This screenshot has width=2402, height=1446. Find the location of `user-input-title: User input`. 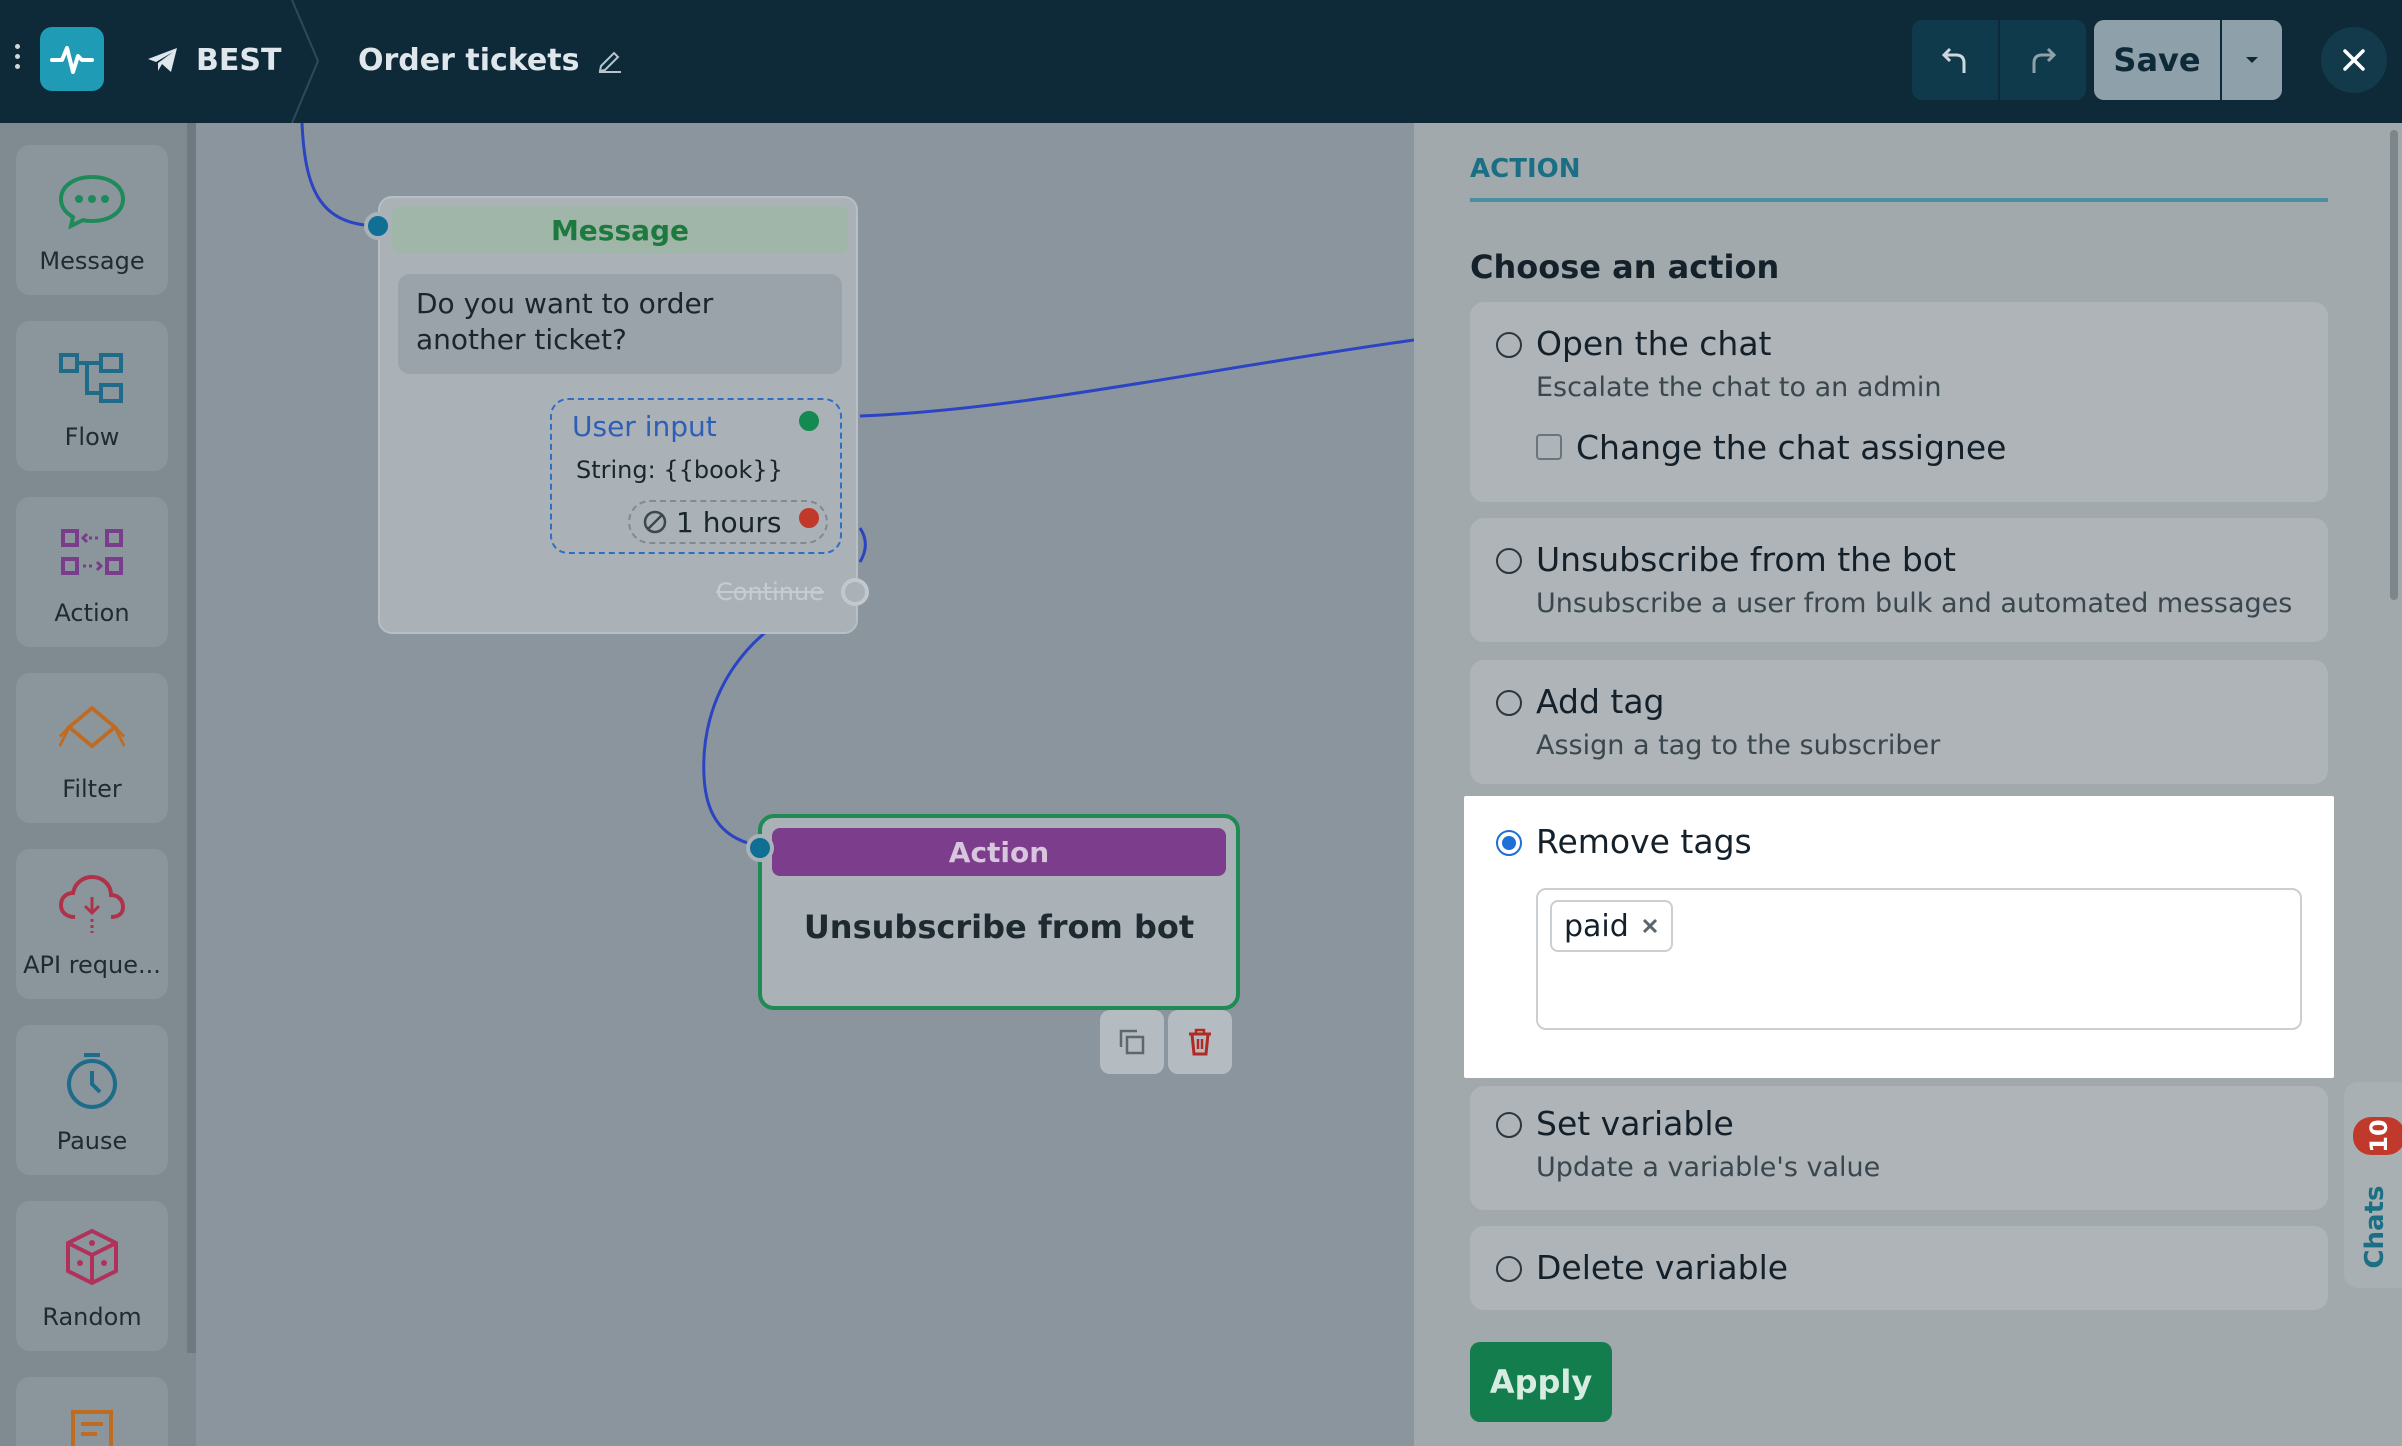

user-input-title: User input is located at coordinates (644, 426).